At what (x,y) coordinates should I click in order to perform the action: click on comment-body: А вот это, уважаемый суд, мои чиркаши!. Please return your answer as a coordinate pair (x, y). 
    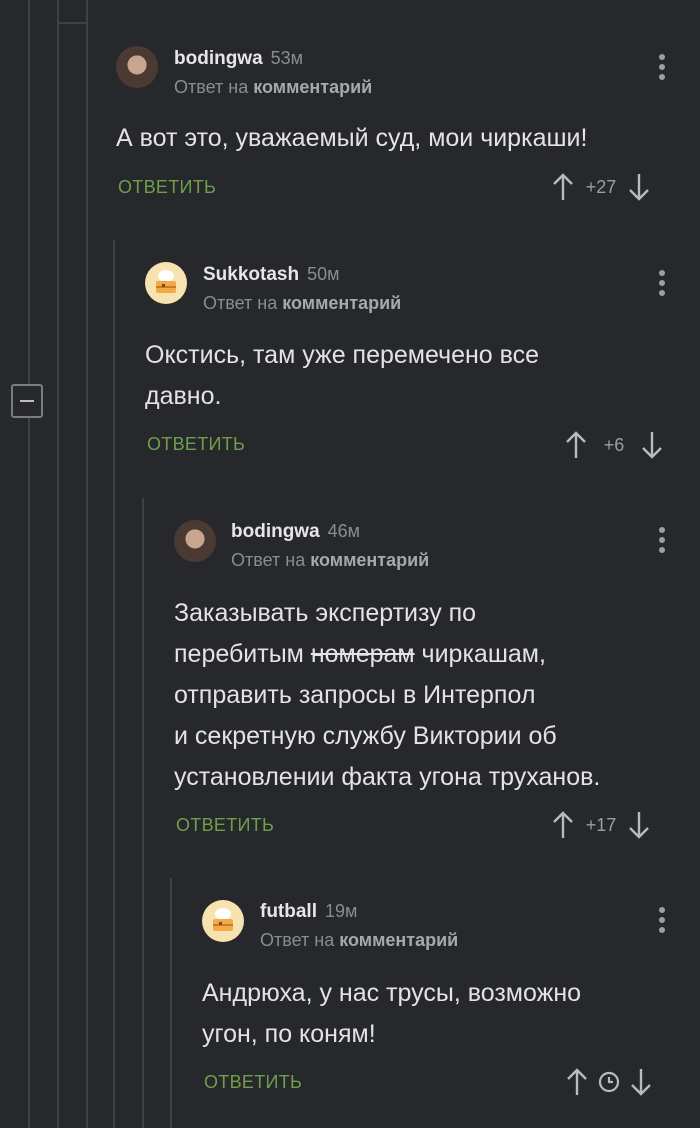
    Looking at the image, I should click on (351, 138).